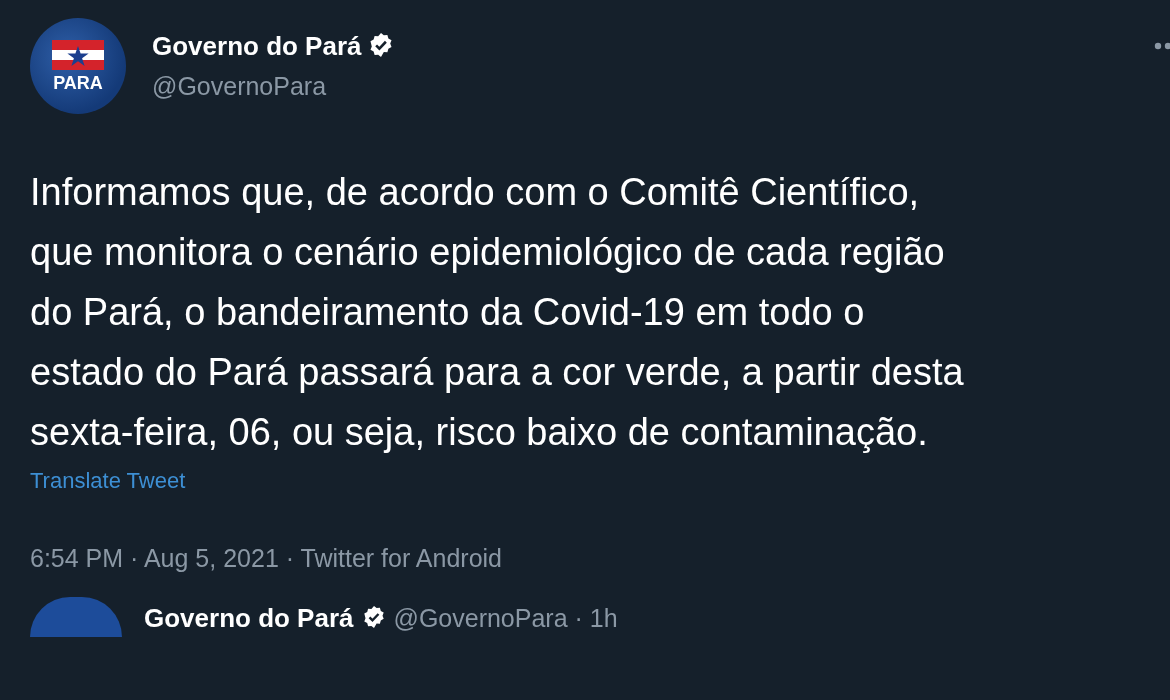 The width and height of the screenshot is (1170, 700). I want to click on flag-icon, so click(78, 55).